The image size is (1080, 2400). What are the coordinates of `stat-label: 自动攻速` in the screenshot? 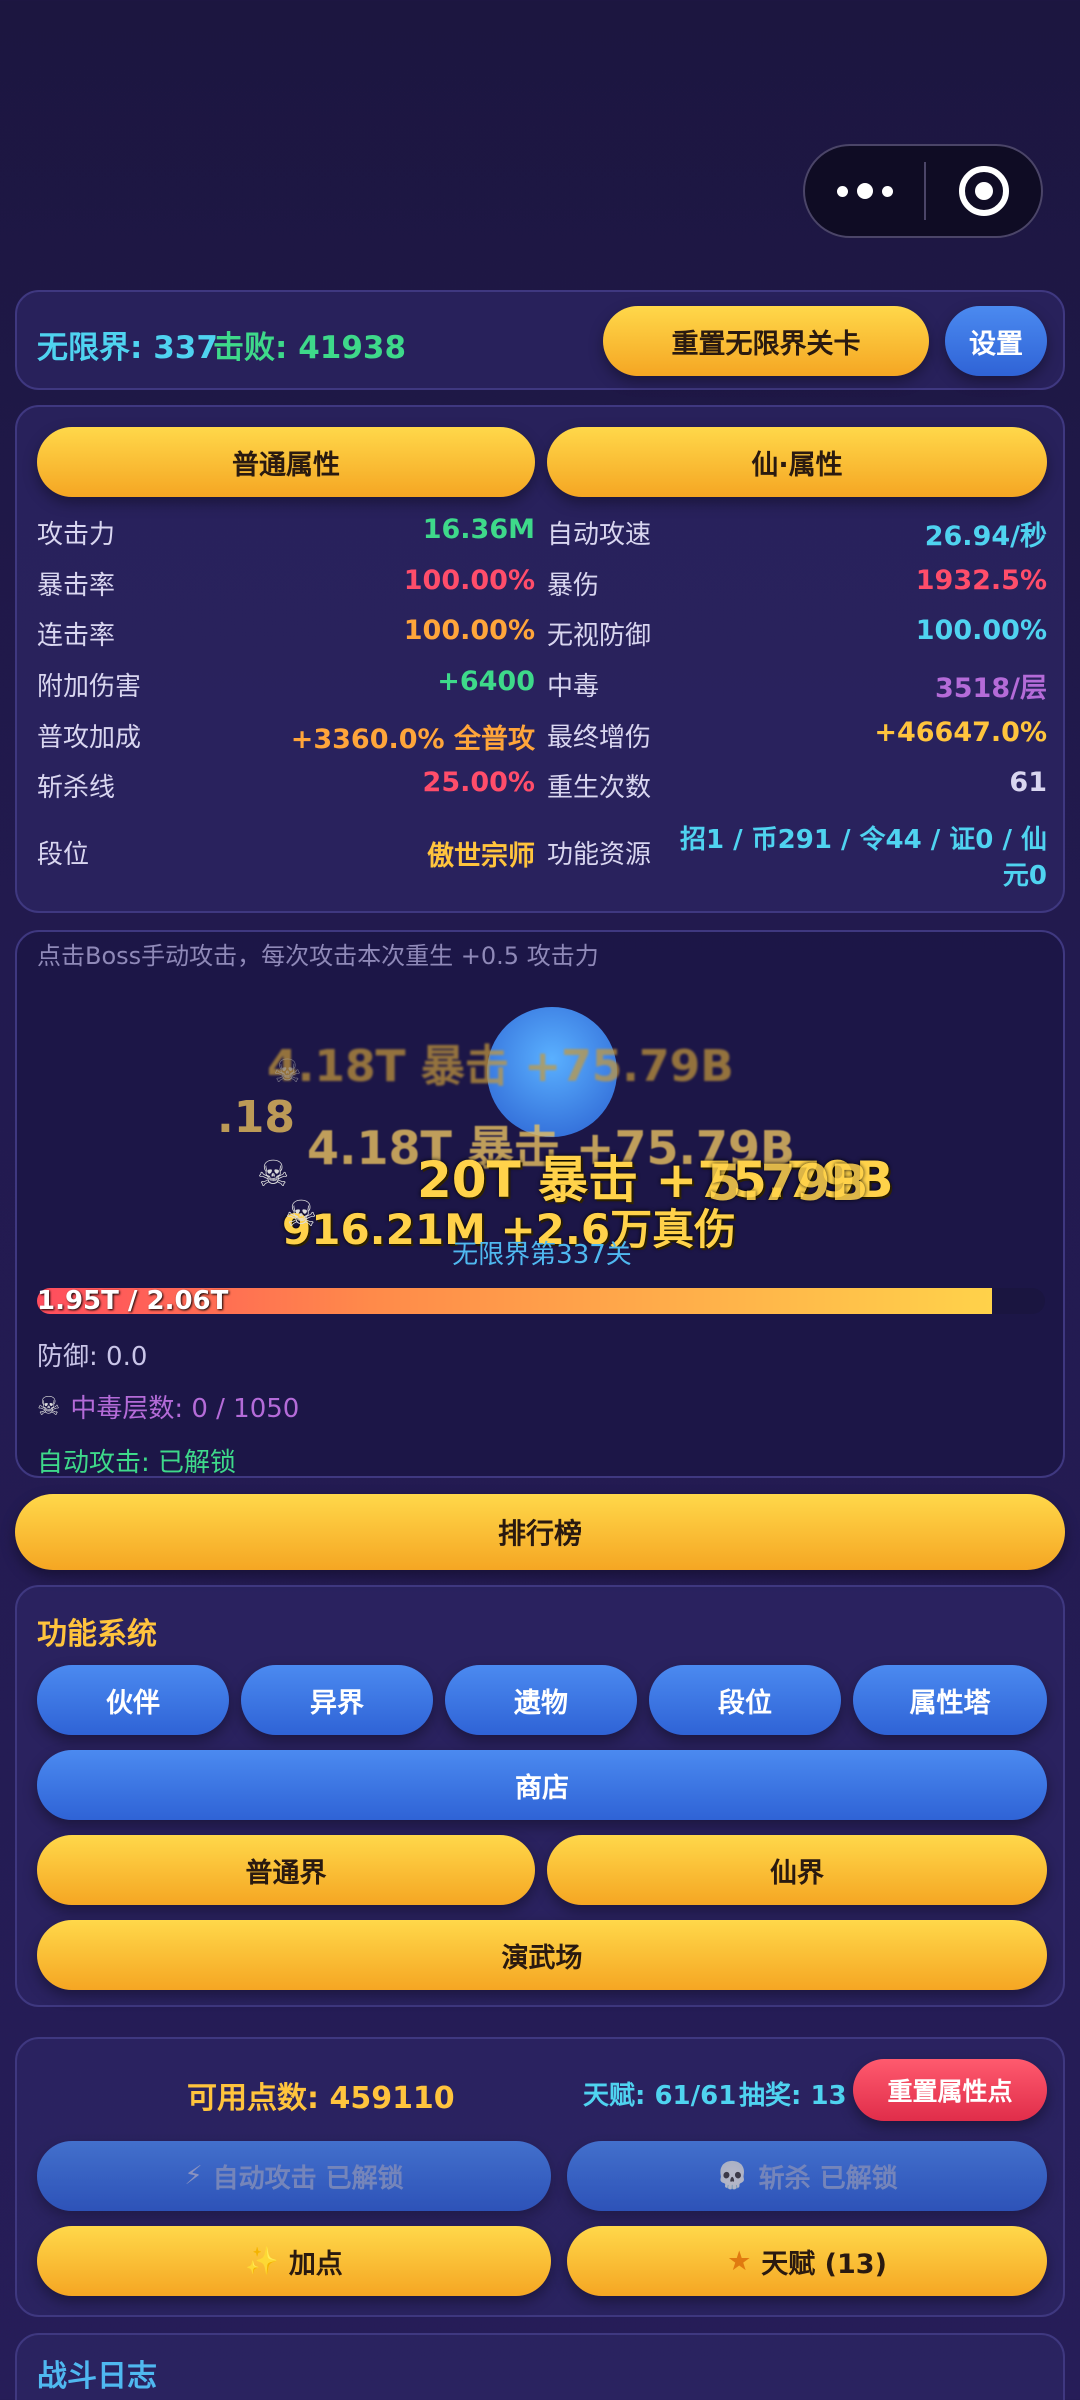 It's located at (599, 535).